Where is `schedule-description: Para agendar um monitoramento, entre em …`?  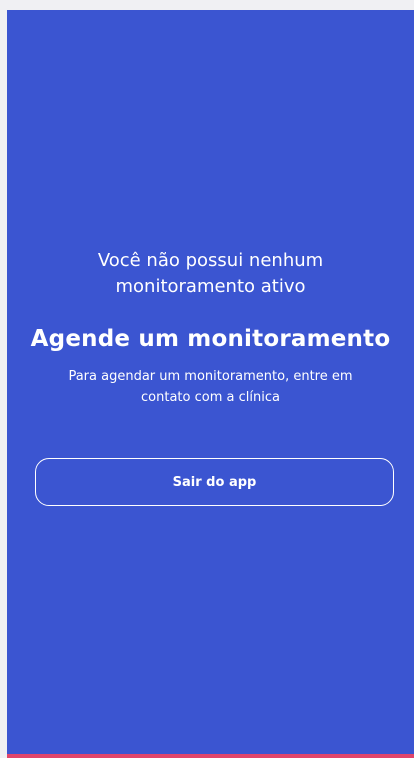 schedule-description: Para agendar um monitoramento, entre em … is located at coordinates (211, 387).